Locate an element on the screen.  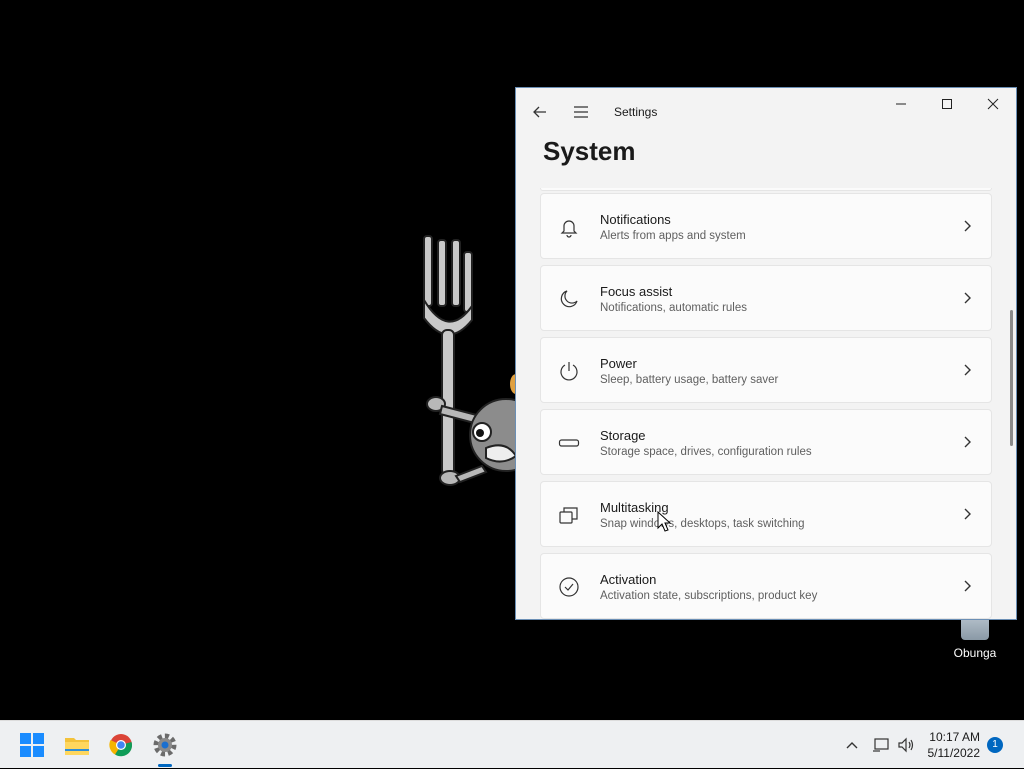
settings-item-description: Notifications, automatic rules is located at coordinates (674, 308).